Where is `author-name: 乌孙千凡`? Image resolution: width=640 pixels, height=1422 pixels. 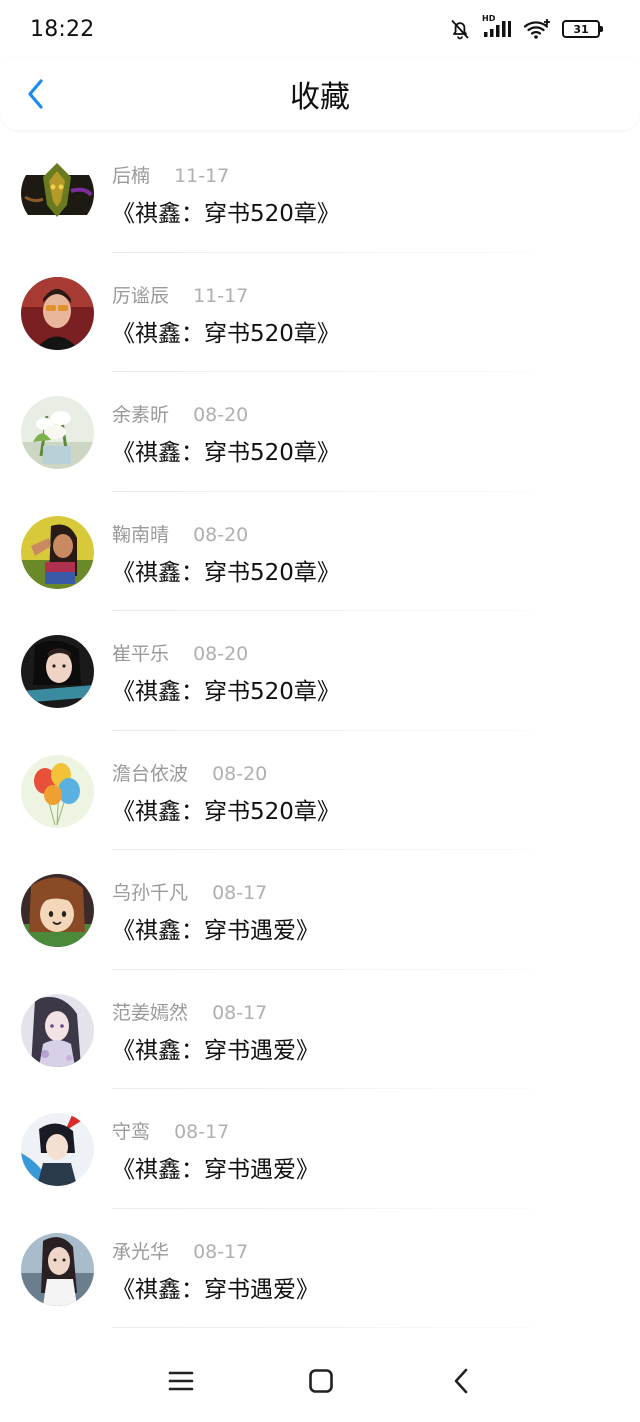
author-name: 乌孙千凡 is located at coordinates (150, 893).